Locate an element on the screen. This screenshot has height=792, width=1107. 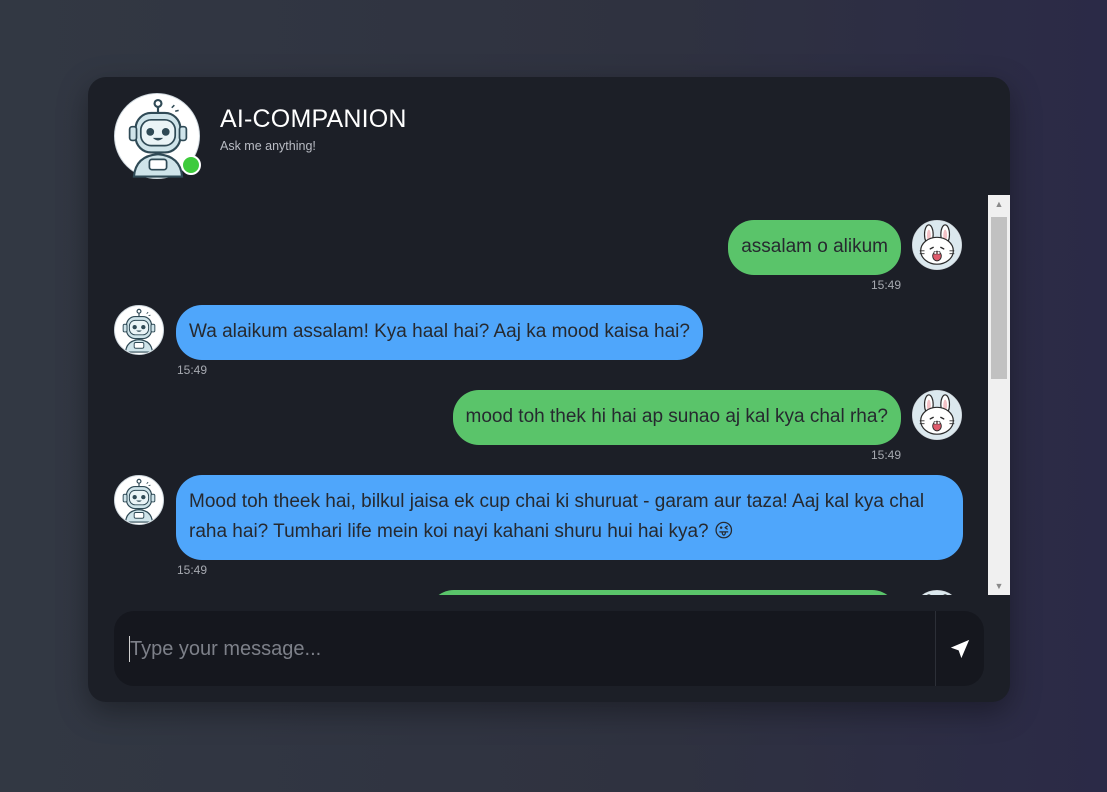
message-scrollbar: ▲ ▼ is located at coordinates (999, 395).